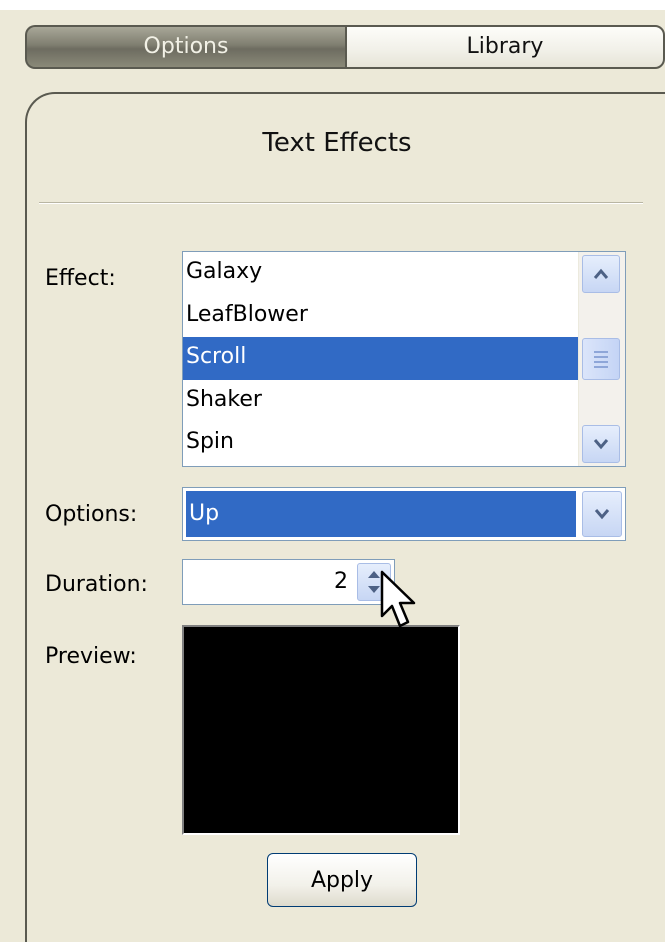 The image size is (665, 942). I want to click on options-dropdown-button, so click(602, 514).